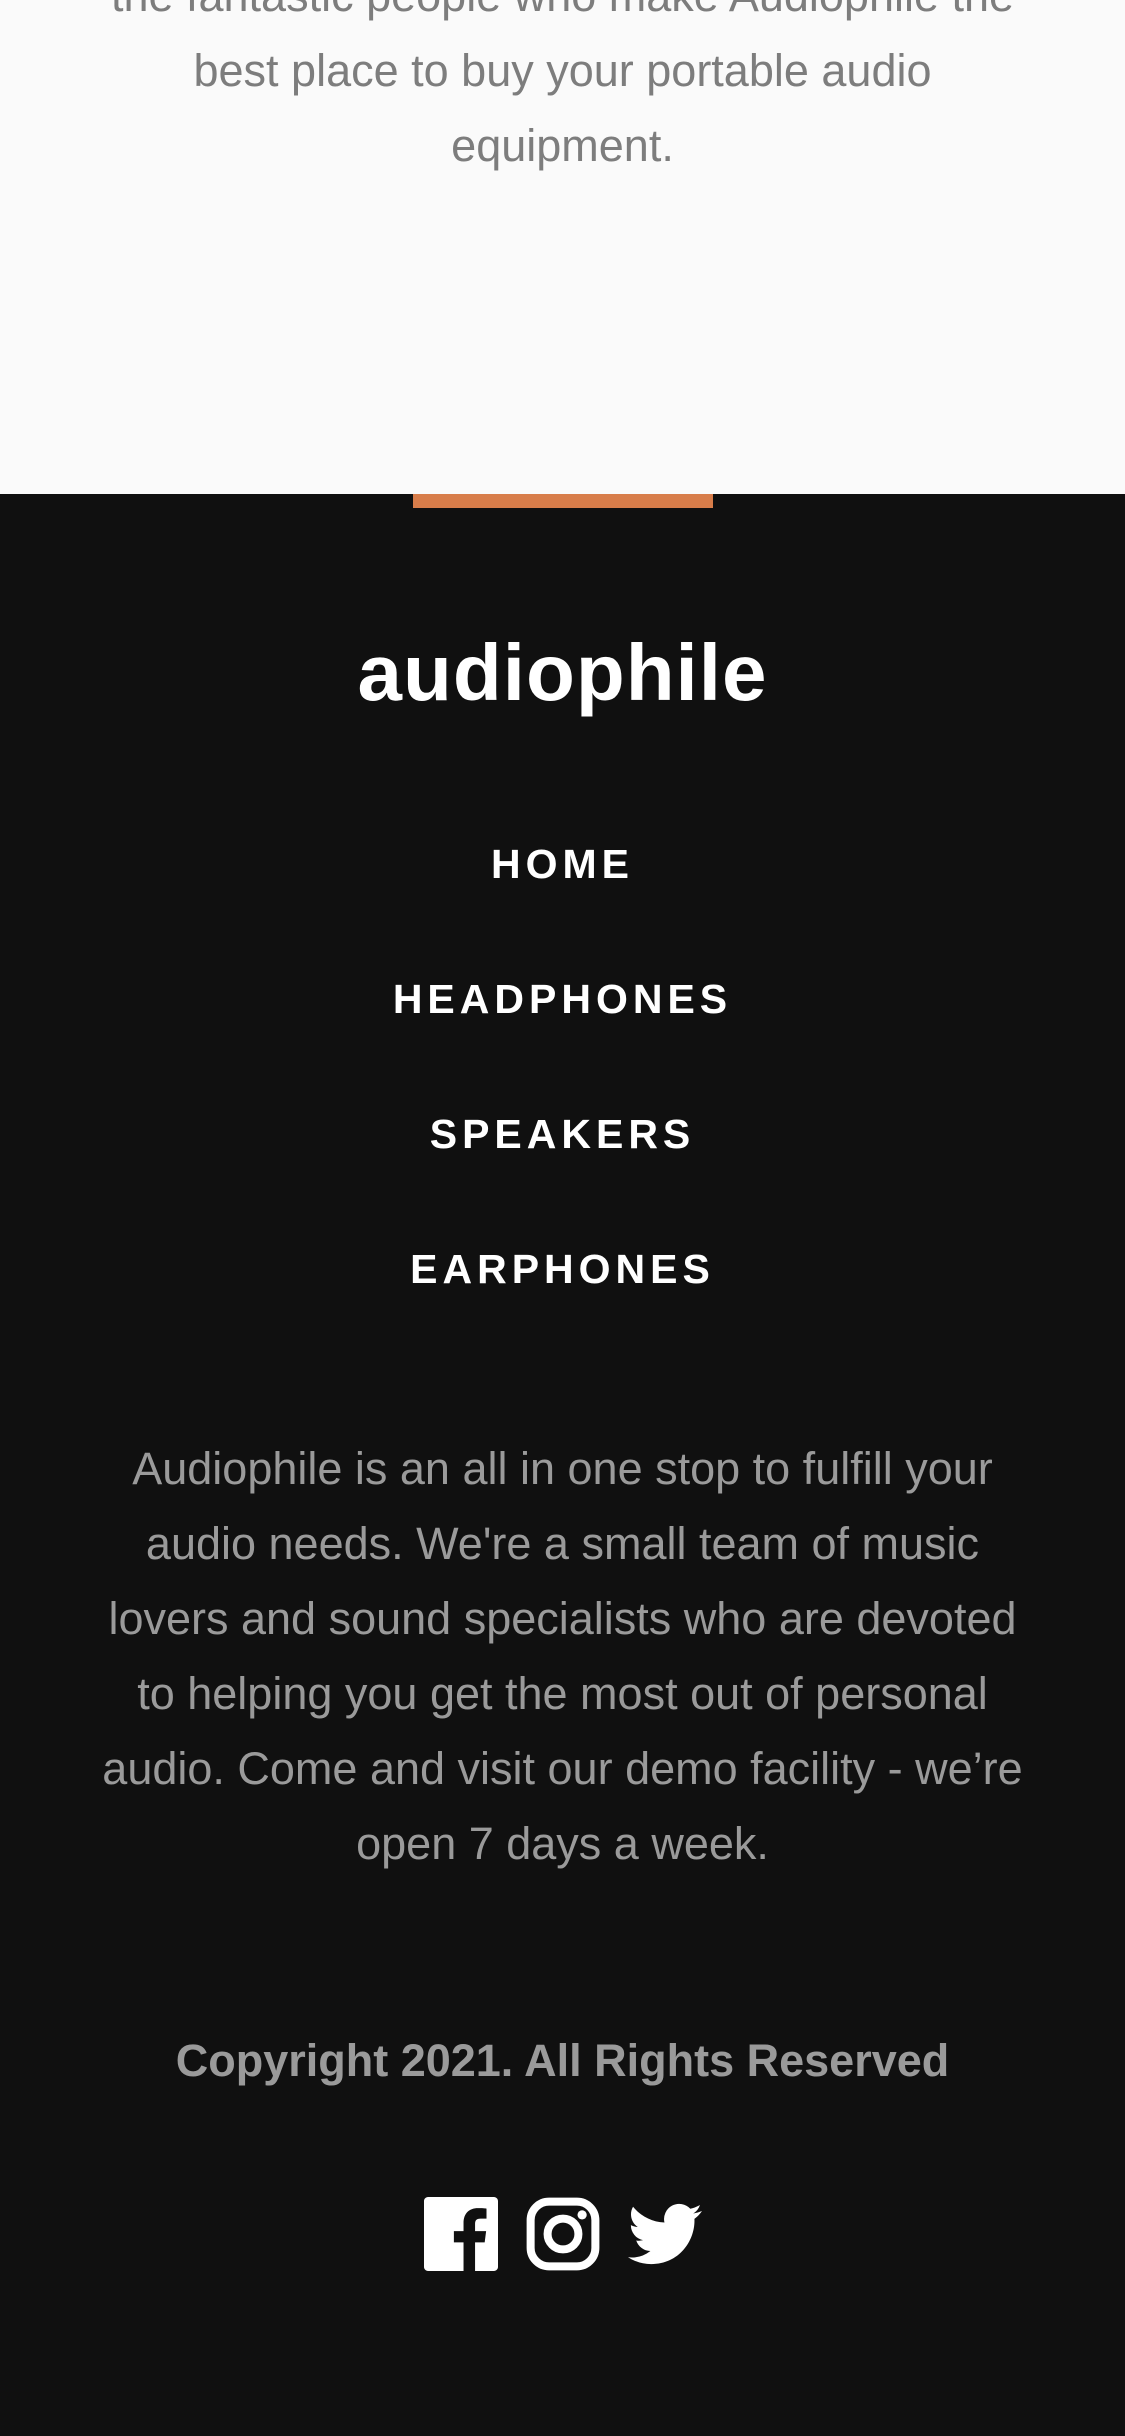 This screenshot has height=2436, width=1125. Describe the element at coordinates (562, 1843) in the screenshot. I see `footer-description-line: open 7 days a week.` at that location.